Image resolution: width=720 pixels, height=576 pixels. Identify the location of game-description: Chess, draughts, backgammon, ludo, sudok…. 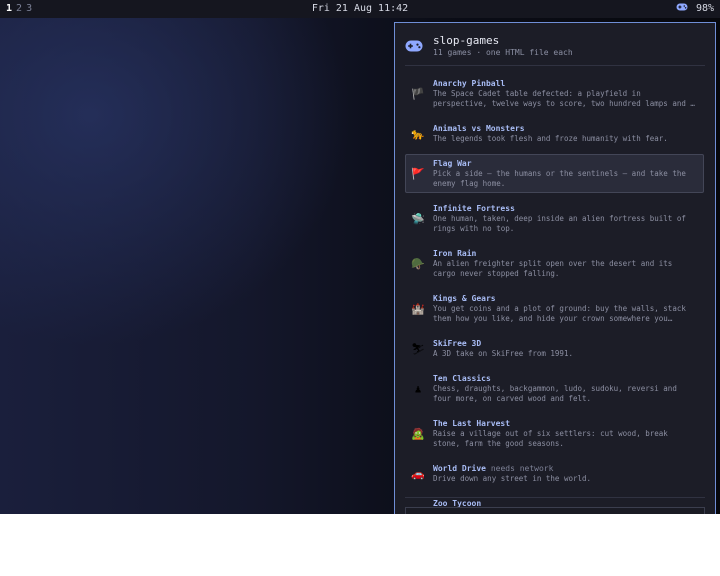
(555, 393).